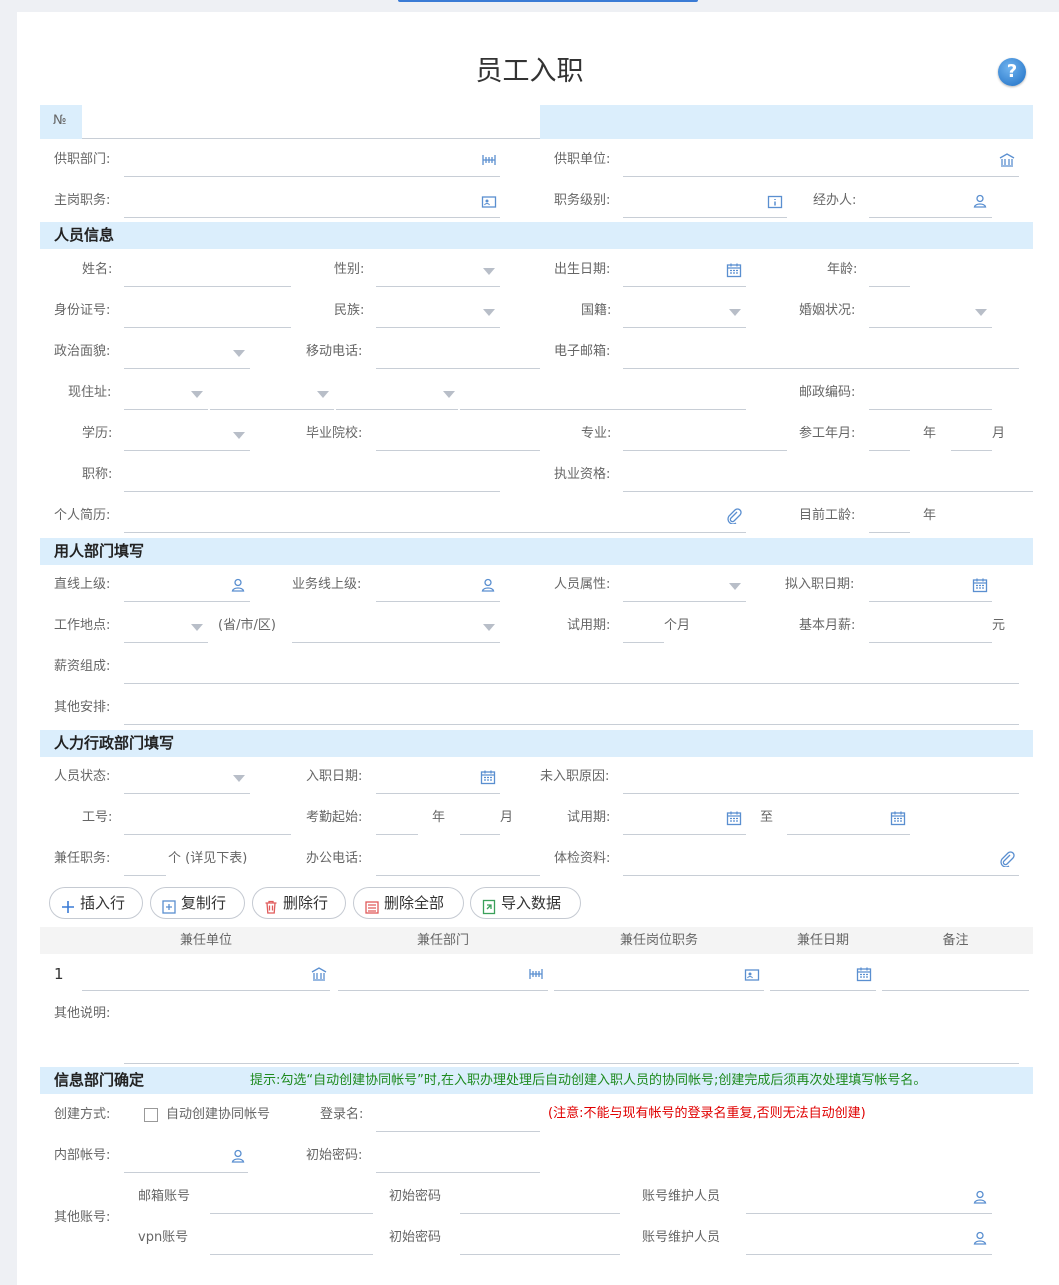  I want to click on mail-maintainer-input, so click(869, 1202).